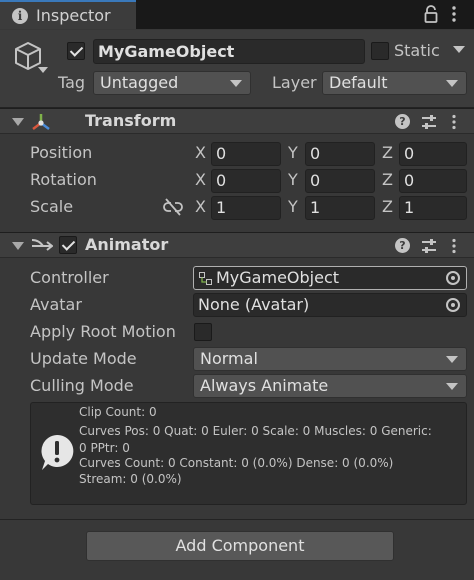  Describe the element at coordinates (431, 14) in the screenshot. I see `lock-icon` at that location.